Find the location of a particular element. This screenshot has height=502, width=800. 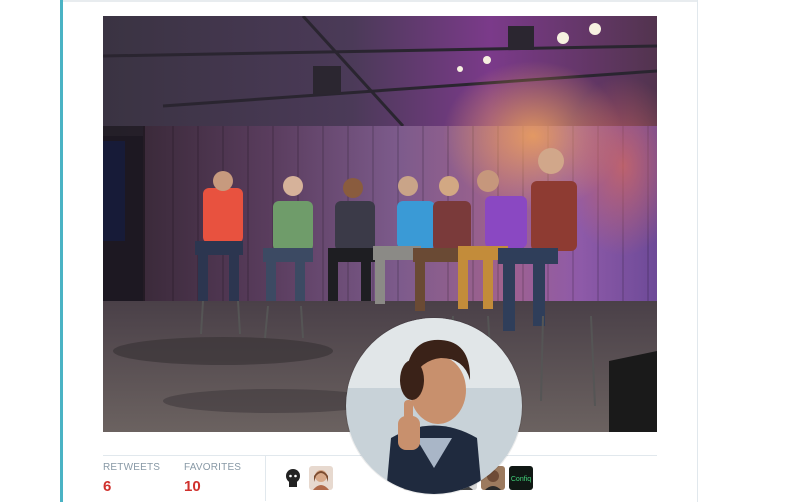

profile-photo-overlay is located at coordinates (434, 406).